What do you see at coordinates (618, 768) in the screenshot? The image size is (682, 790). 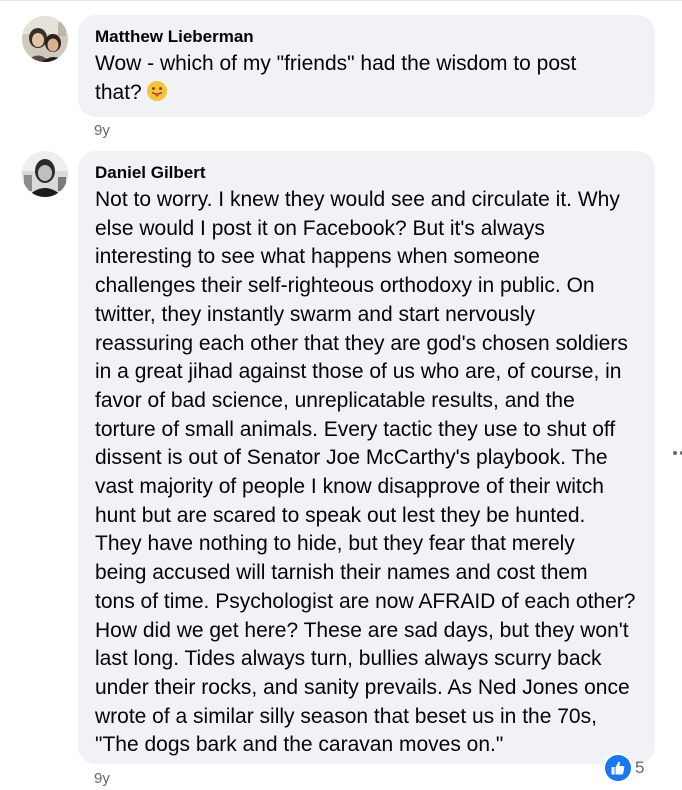 I see `like-icon` at bounding box center [618, 768].